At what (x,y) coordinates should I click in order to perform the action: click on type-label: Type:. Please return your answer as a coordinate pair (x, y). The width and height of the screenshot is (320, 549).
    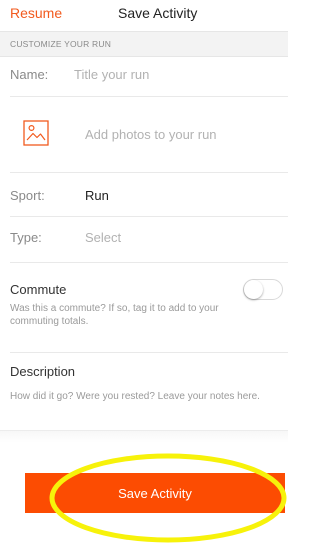
    Looking at the image, I should click on (26, 237).